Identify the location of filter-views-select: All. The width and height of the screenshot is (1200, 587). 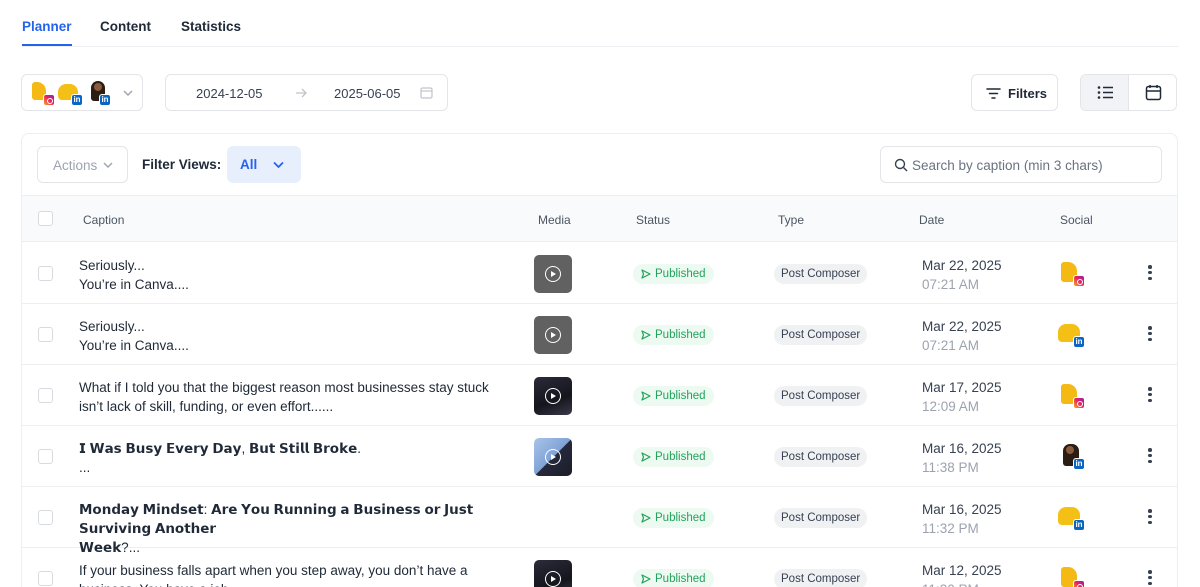
(264, 164).